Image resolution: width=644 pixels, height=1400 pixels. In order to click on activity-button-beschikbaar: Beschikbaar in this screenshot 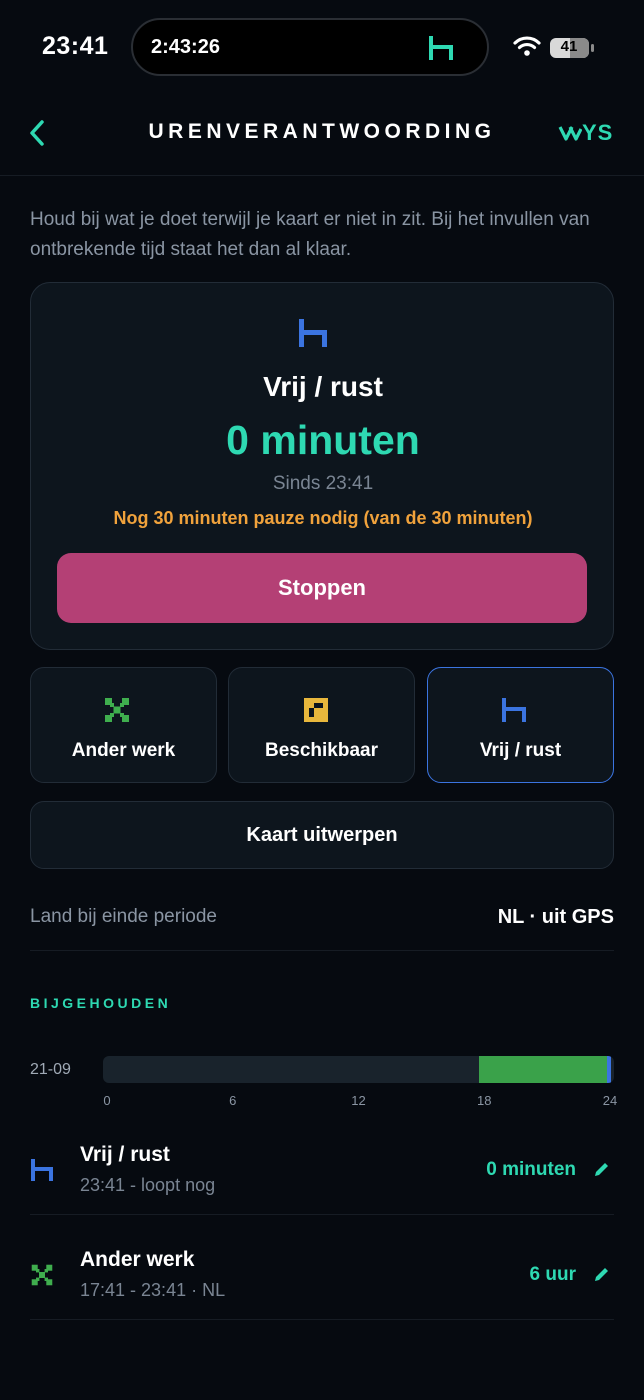, I will do `click(321, 725)`.